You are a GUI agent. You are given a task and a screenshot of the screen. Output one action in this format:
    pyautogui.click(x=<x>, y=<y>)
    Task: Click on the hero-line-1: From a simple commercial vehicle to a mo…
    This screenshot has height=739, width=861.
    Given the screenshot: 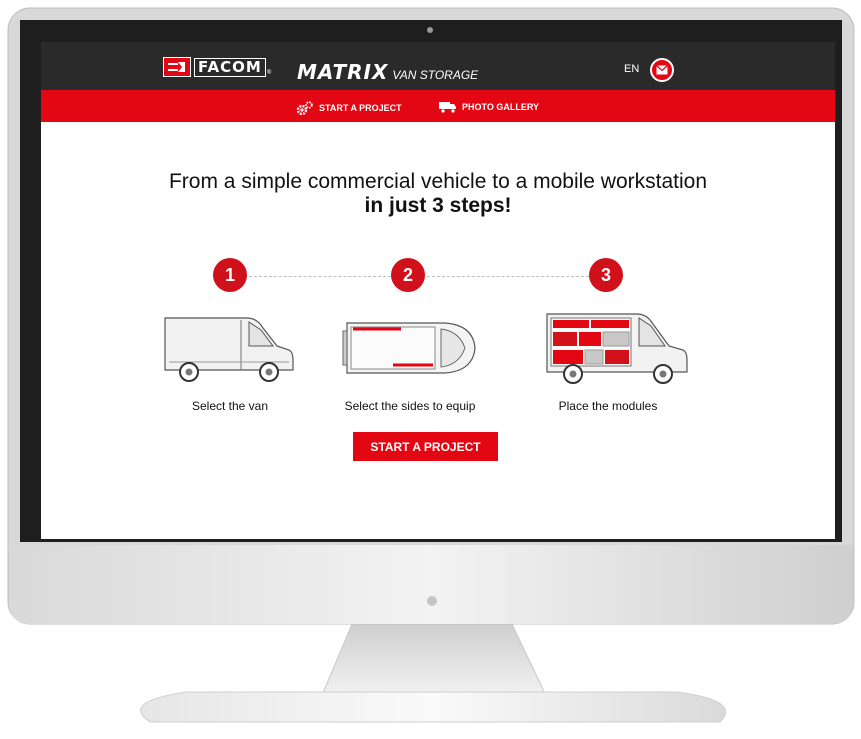 What is the action you would take?
    pyautogui.click(x=437, y=181)
    